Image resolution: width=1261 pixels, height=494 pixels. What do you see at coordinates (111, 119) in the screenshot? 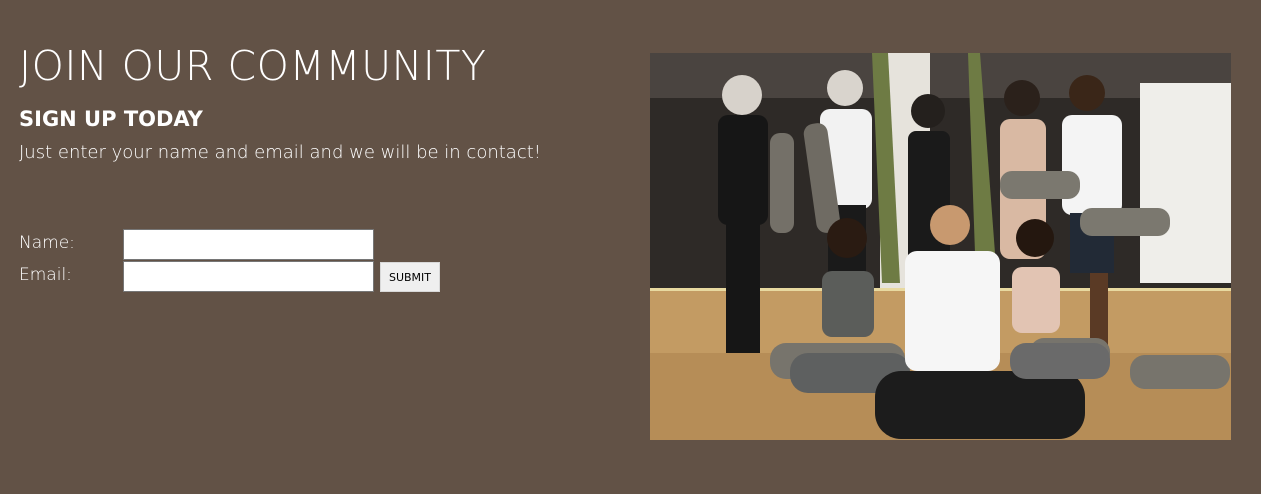
I see `signup-subtitle: SIGN UP TODAY` at bounding box center [111, 119].